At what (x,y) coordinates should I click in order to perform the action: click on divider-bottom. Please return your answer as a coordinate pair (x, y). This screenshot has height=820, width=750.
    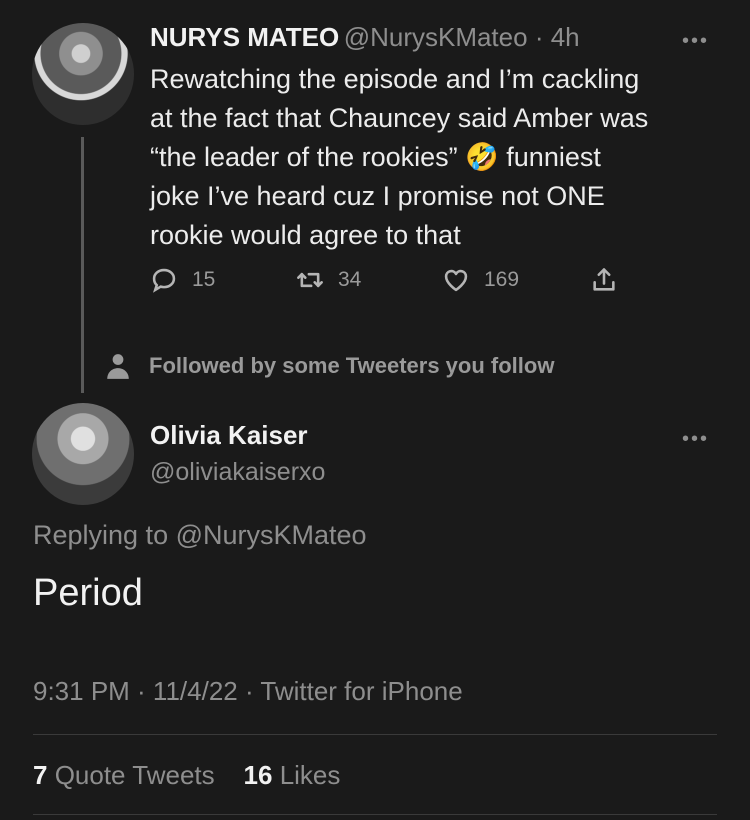
    Looking at the image, I should click on (375, 814).